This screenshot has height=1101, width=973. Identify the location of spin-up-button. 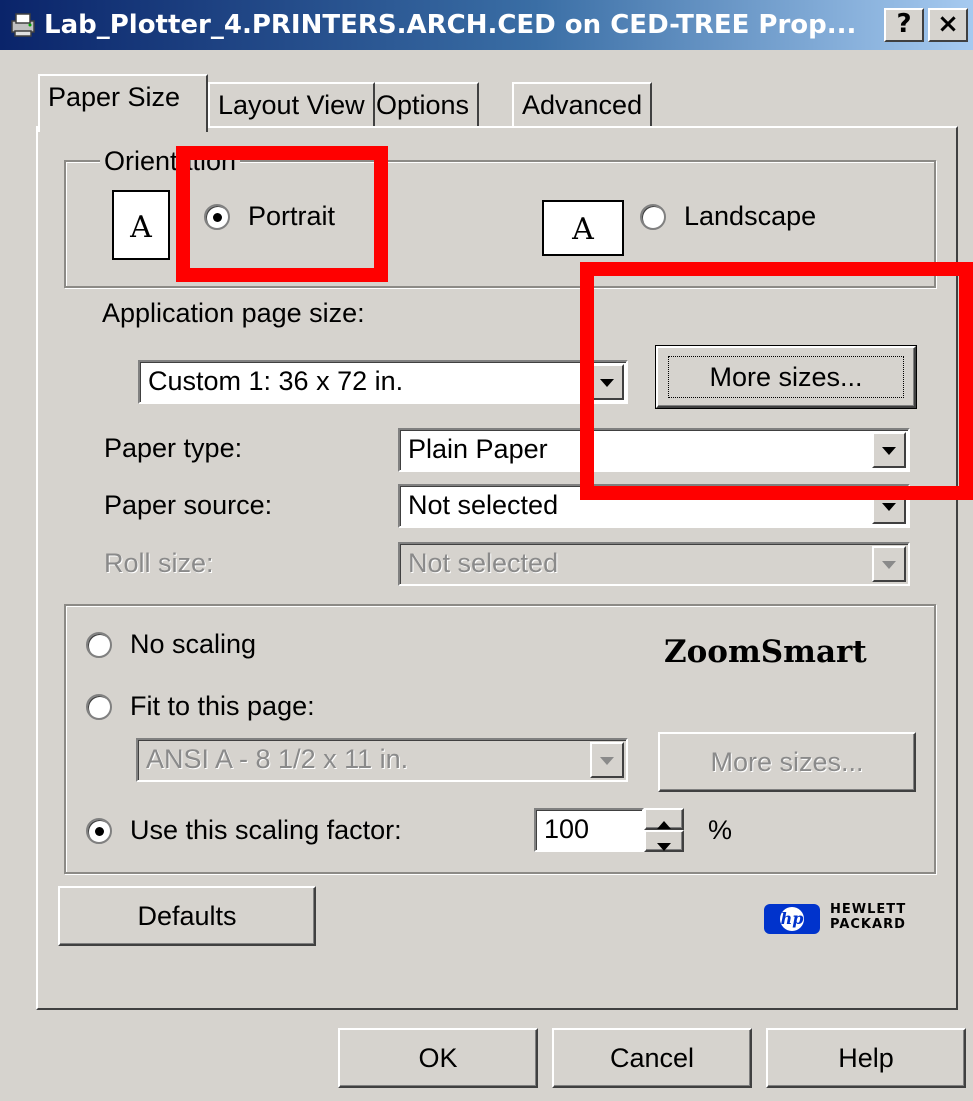
(664, 819).